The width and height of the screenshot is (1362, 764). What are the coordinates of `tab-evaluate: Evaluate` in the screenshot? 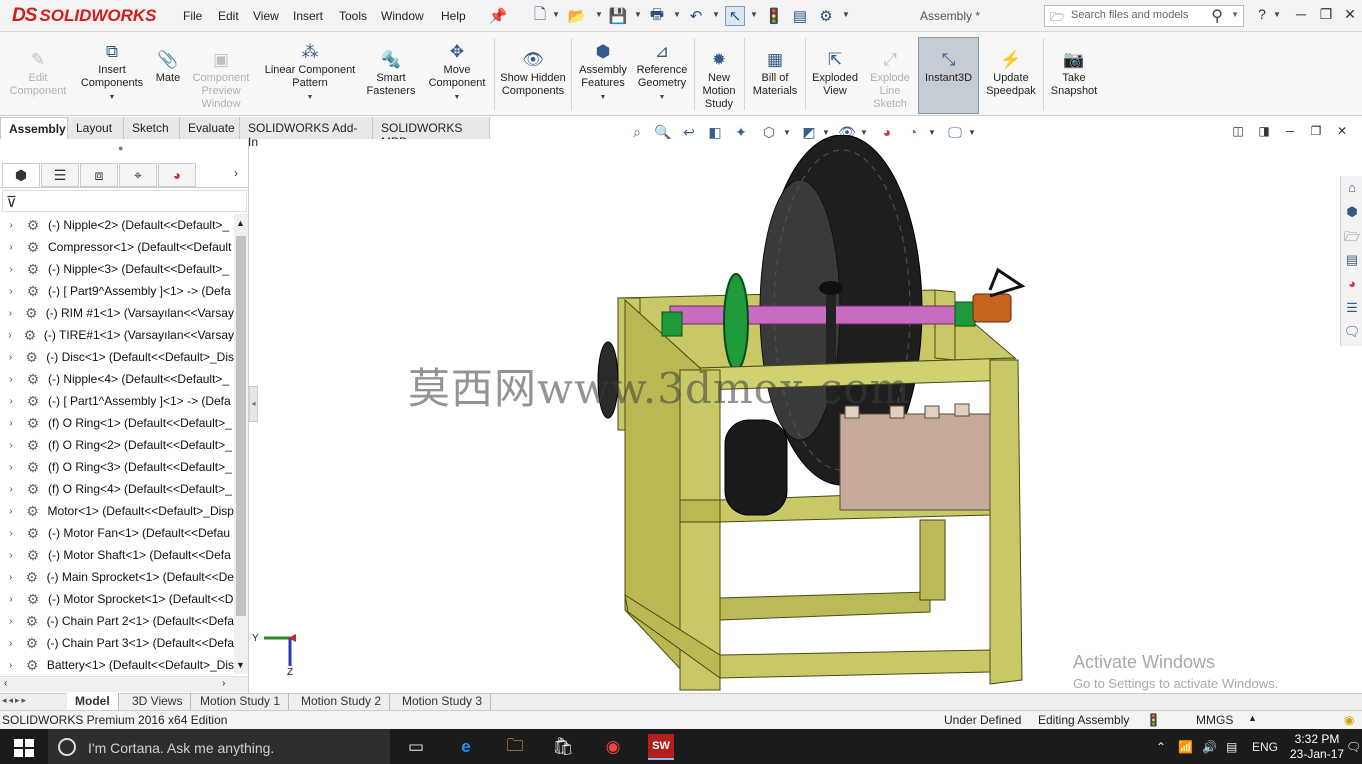 It's located at (210, 128).